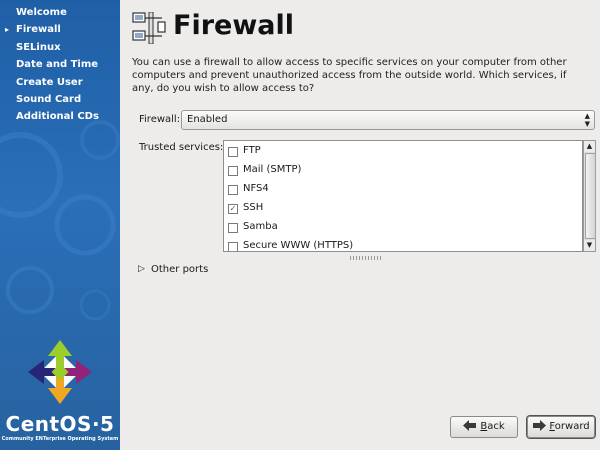 Image resolution: width=600 pixels, height=450 pixels. Describe the element at coordinates (60, 424) in the screenshot. I see `brand-name: CentOS·5` at that location.